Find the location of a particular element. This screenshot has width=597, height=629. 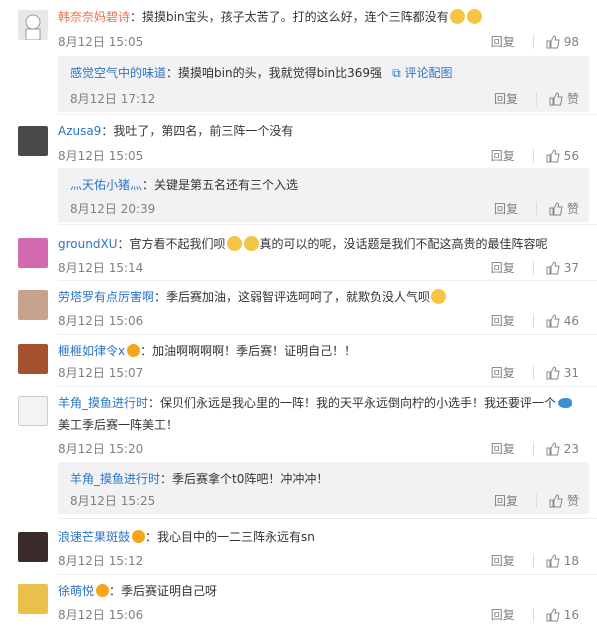

picture-icon: ⧉ is located at coordinates (398, 73).